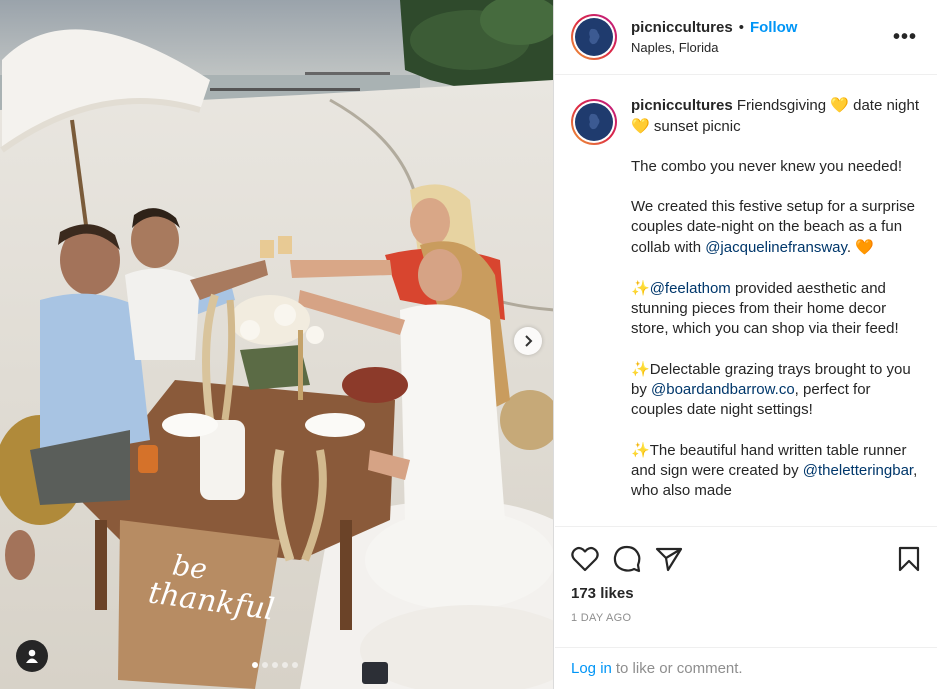 This screenshot has width=937, height=689. What do you see at coordinates (904, 36) in the screenshot?
I see `more-options-label: •••` at bounding box center [904, 36].